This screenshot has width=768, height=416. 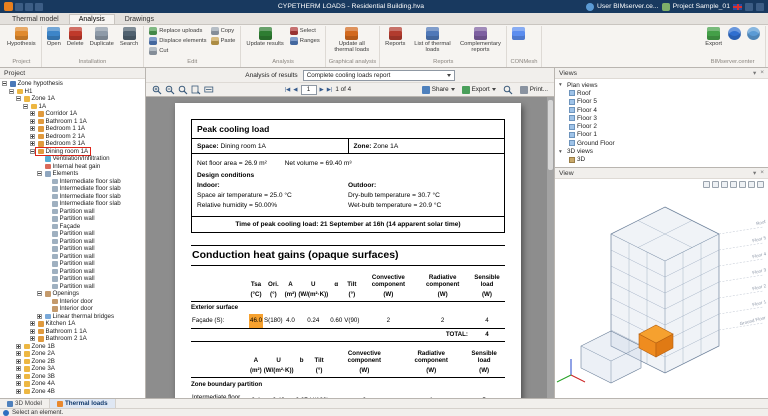 What do you see at coordinates (72, 317) in the screenshot?
I see `tree-item: Linear thermal bridges` at bounding box center [72, 317].